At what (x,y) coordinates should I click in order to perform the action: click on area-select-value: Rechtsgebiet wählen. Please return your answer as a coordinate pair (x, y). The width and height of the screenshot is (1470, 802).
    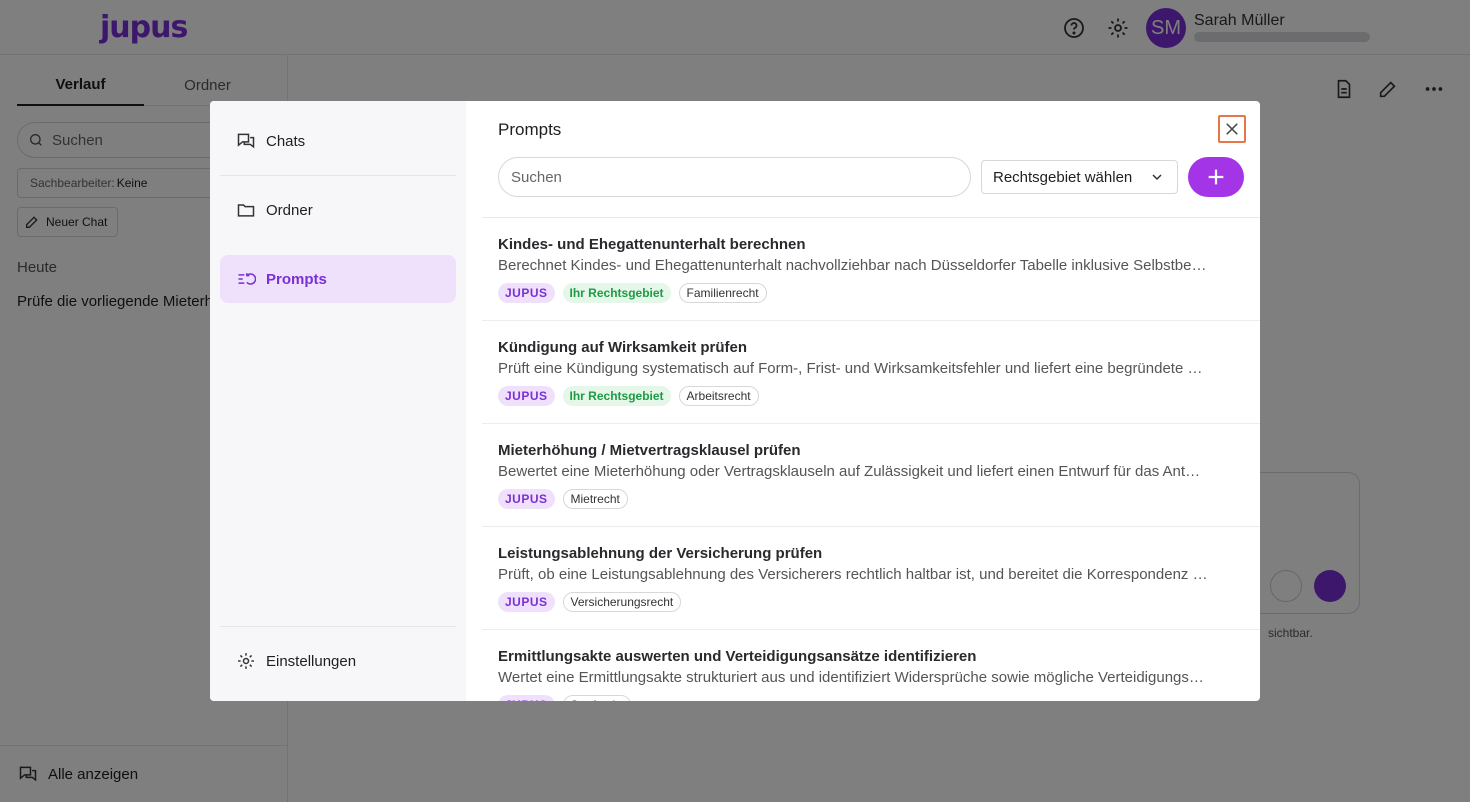
    Looking at the image, I should click on (1063, 177).